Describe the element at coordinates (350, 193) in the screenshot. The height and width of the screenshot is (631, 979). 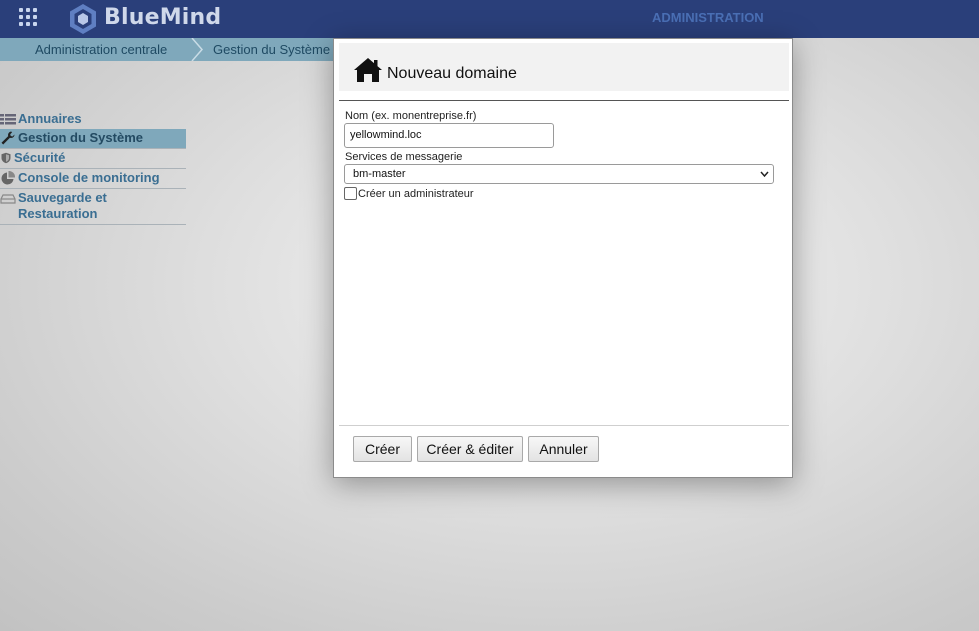
I see `create-admin-checkbox` at that location.